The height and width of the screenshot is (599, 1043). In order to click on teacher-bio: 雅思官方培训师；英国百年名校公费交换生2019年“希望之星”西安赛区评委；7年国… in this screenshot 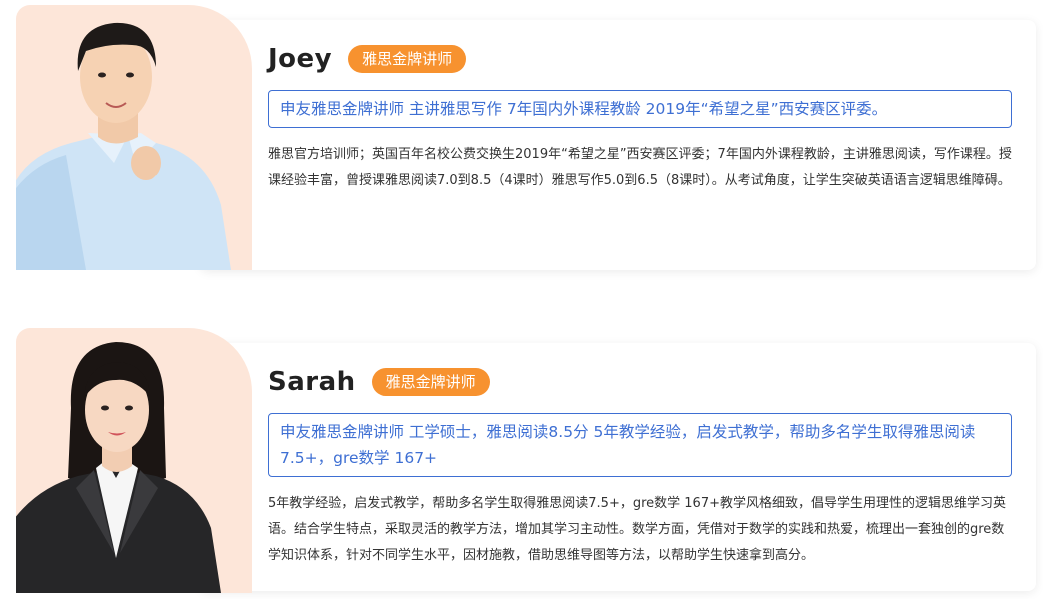, I will do `click(640, 167)`.